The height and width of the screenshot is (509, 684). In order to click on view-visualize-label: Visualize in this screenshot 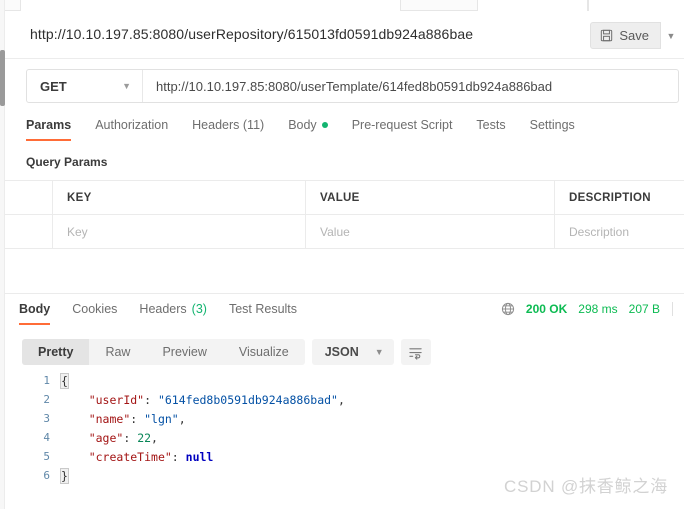, I will do `click(263, 352)`.